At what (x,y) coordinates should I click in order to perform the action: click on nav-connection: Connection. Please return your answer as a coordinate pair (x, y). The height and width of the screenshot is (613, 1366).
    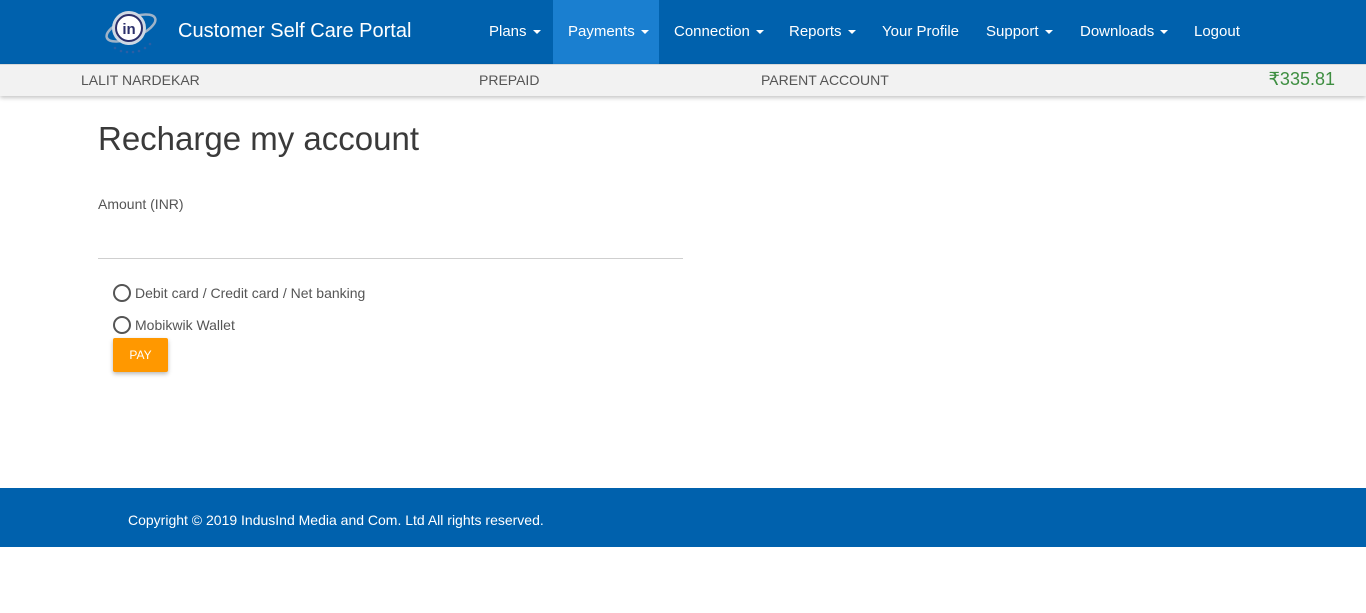
    Looking at the image, I should click on (719, 32).